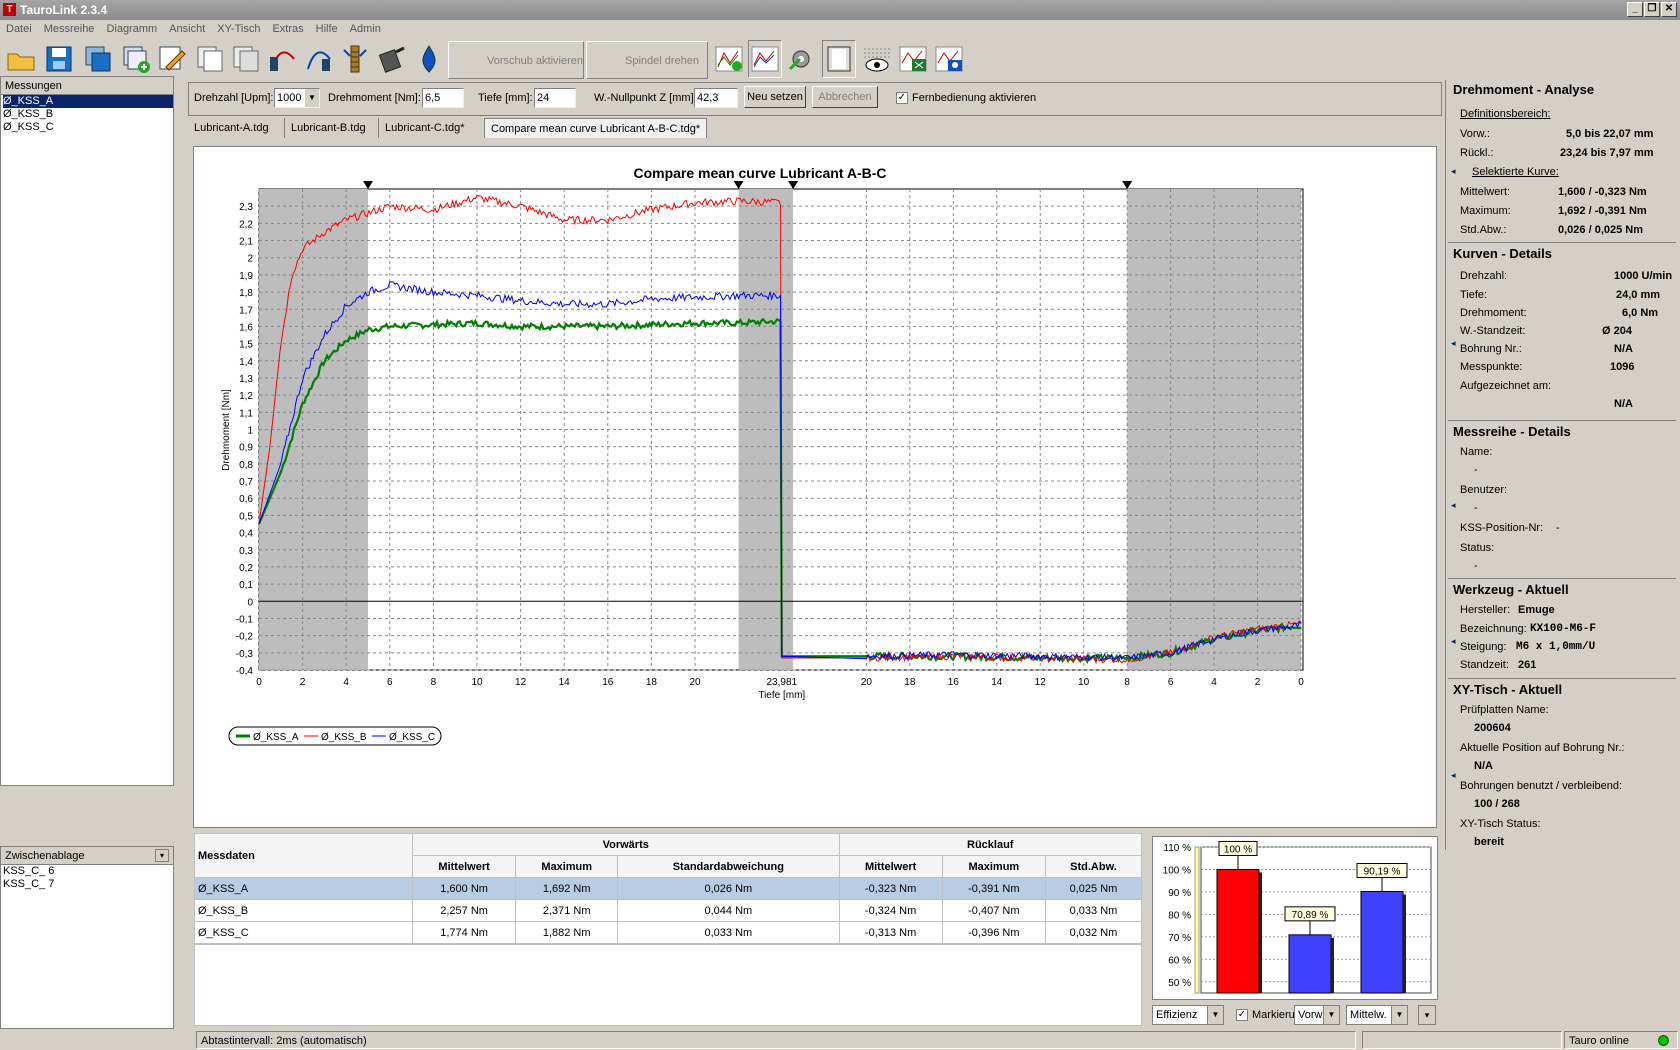  I want to click on minimize-button: _, so click(1635, 9).